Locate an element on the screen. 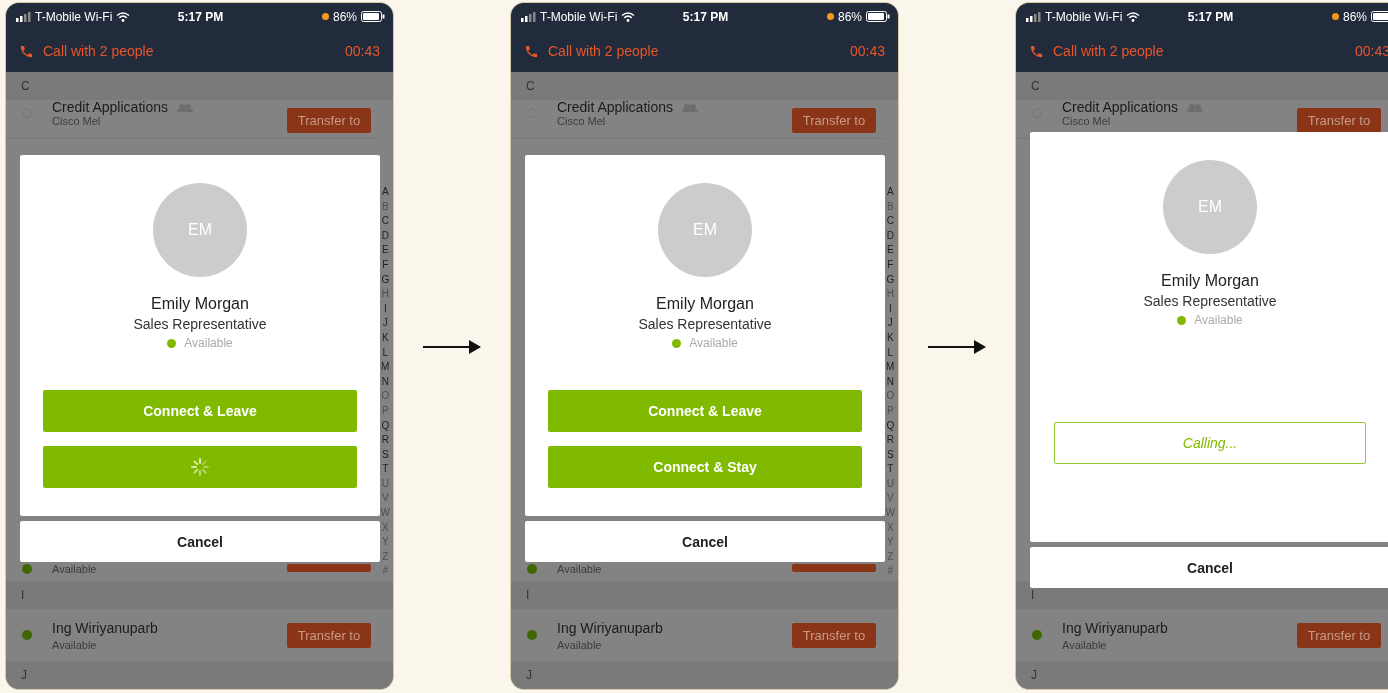  loading-button is located at coordinates (200, 467).